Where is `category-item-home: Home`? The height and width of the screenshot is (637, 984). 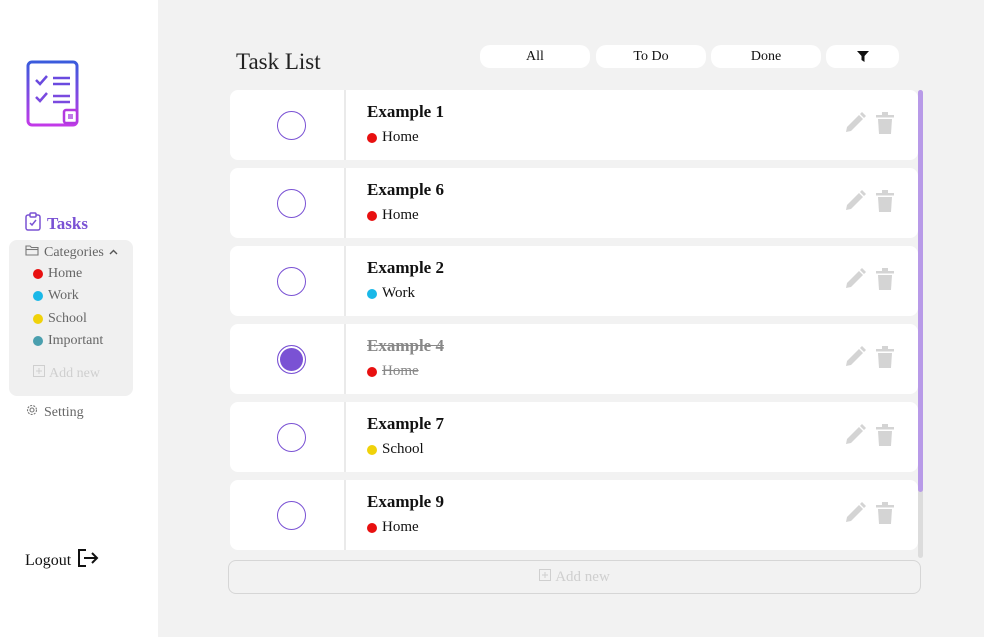
category-item-home: Home is located at coordinates (57, 274).